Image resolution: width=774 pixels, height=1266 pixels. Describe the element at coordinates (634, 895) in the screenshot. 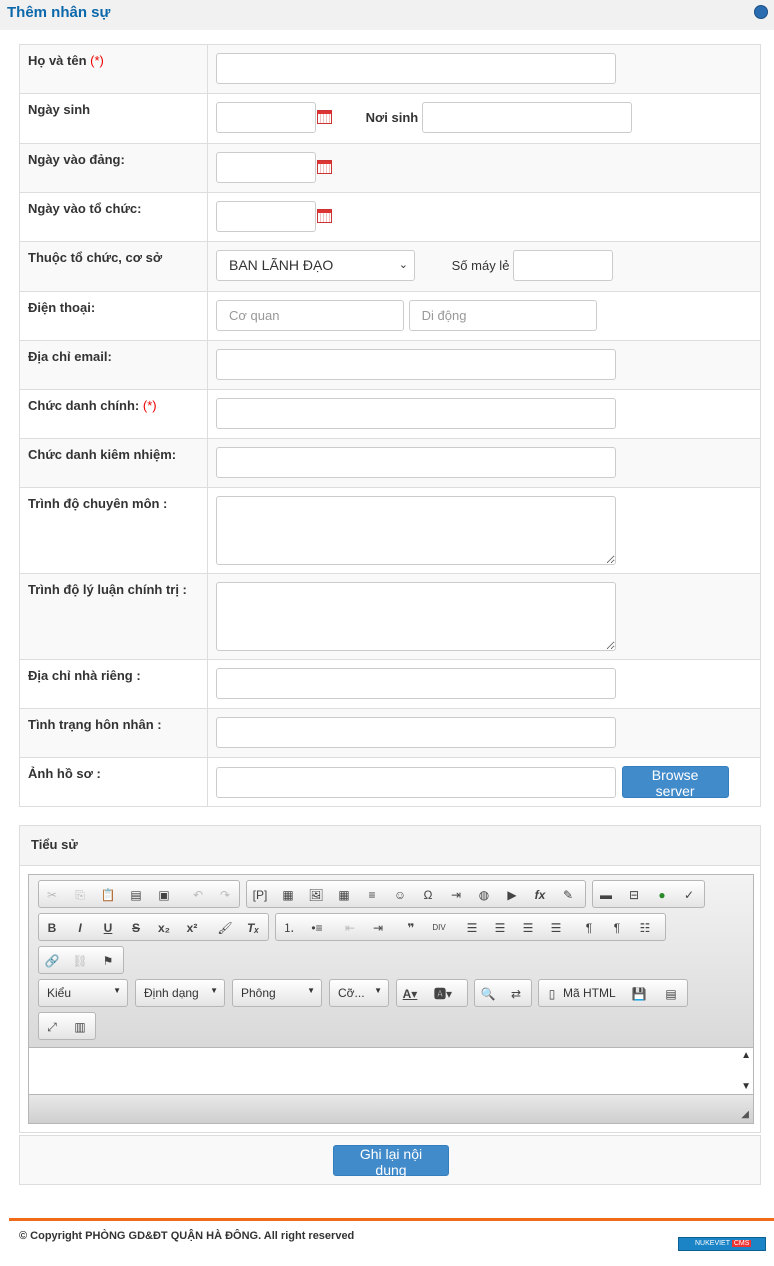

I see `page-break-icon: ⊟` at that location.